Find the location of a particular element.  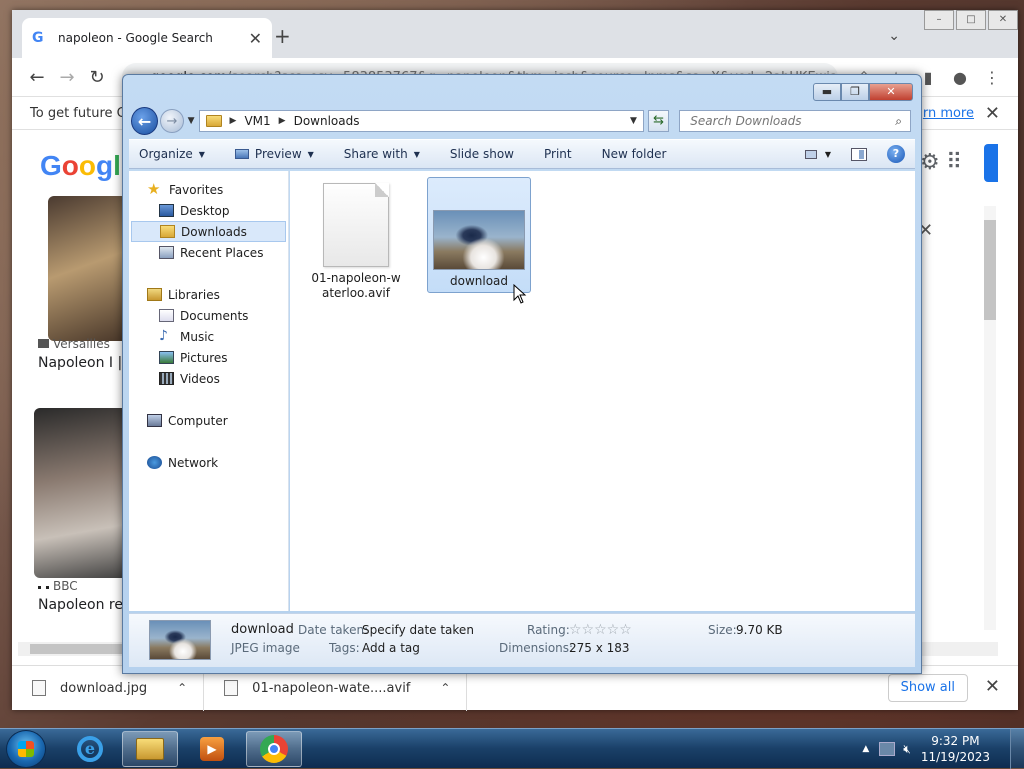

search-input is located at coordinates (792, 121).